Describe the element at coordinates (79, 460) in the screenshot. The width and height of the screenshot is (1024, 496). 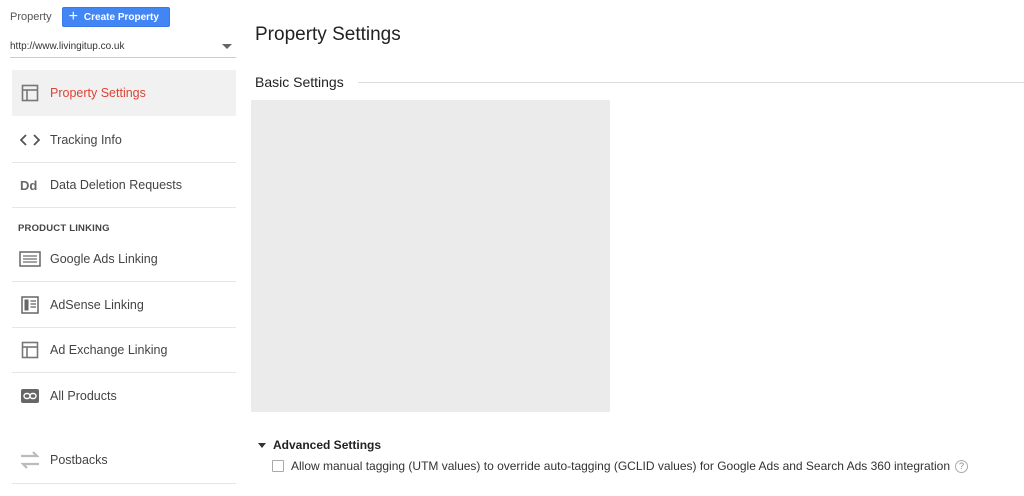
I see `sidebar-item-label: Postbacks` at that location.